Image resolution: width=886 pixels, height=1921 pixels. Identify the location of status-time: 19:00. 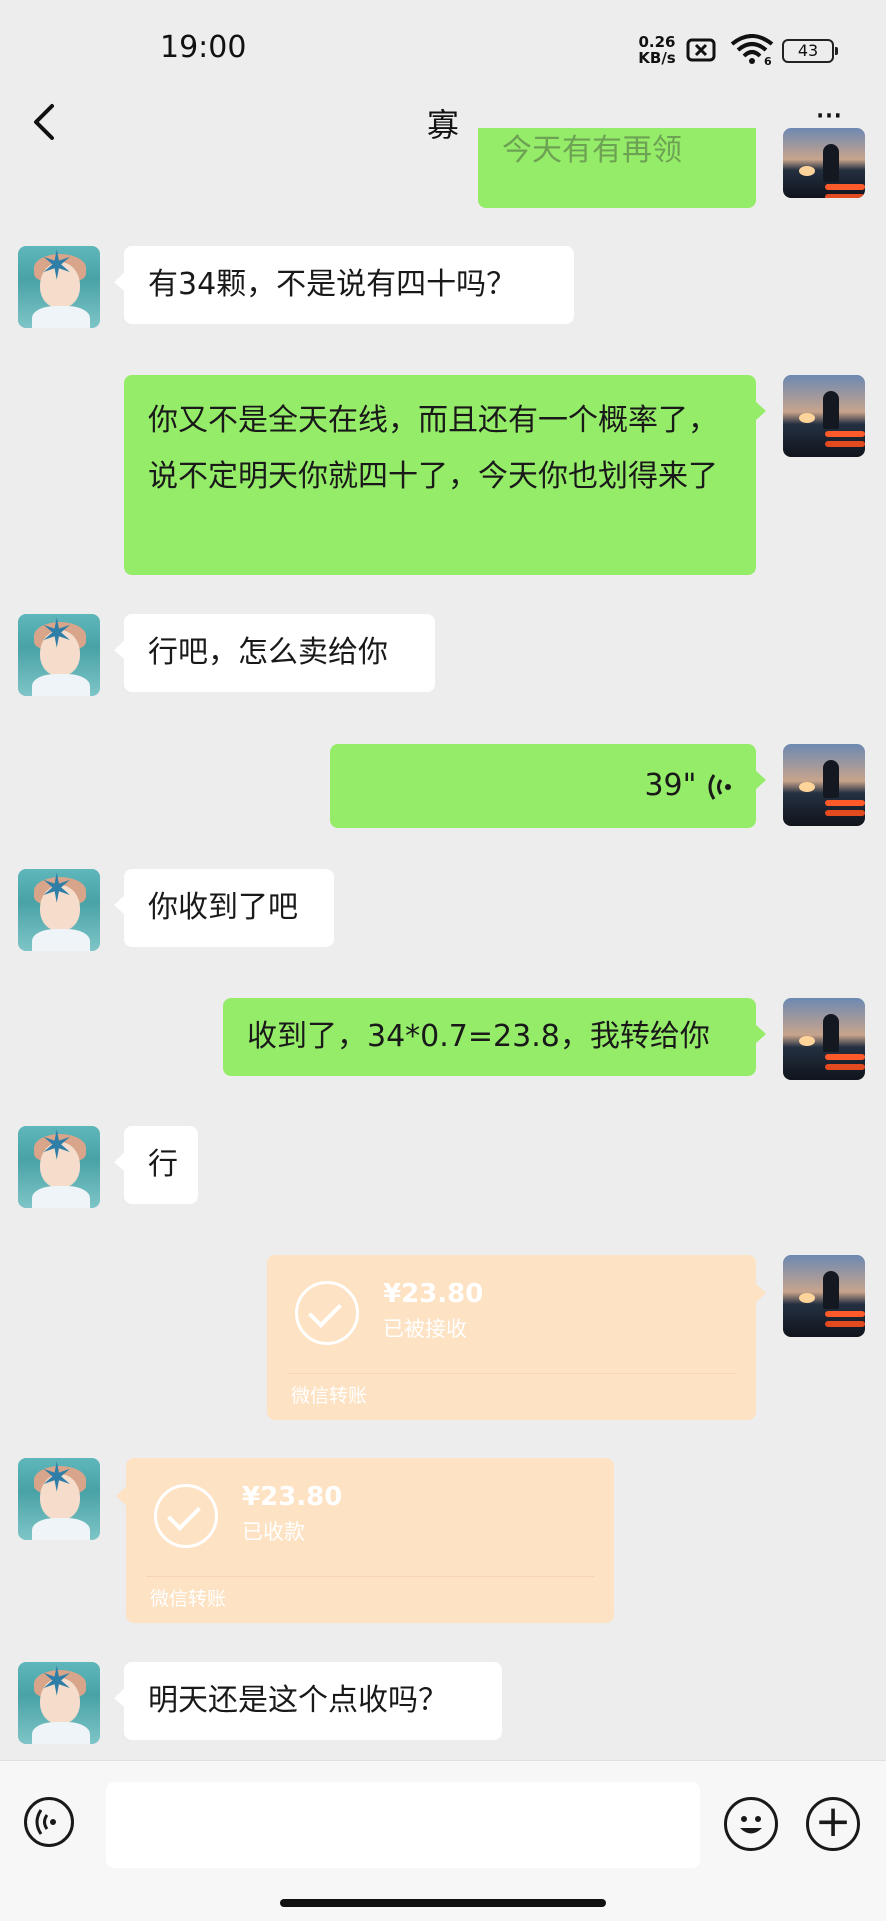
(203, 47).